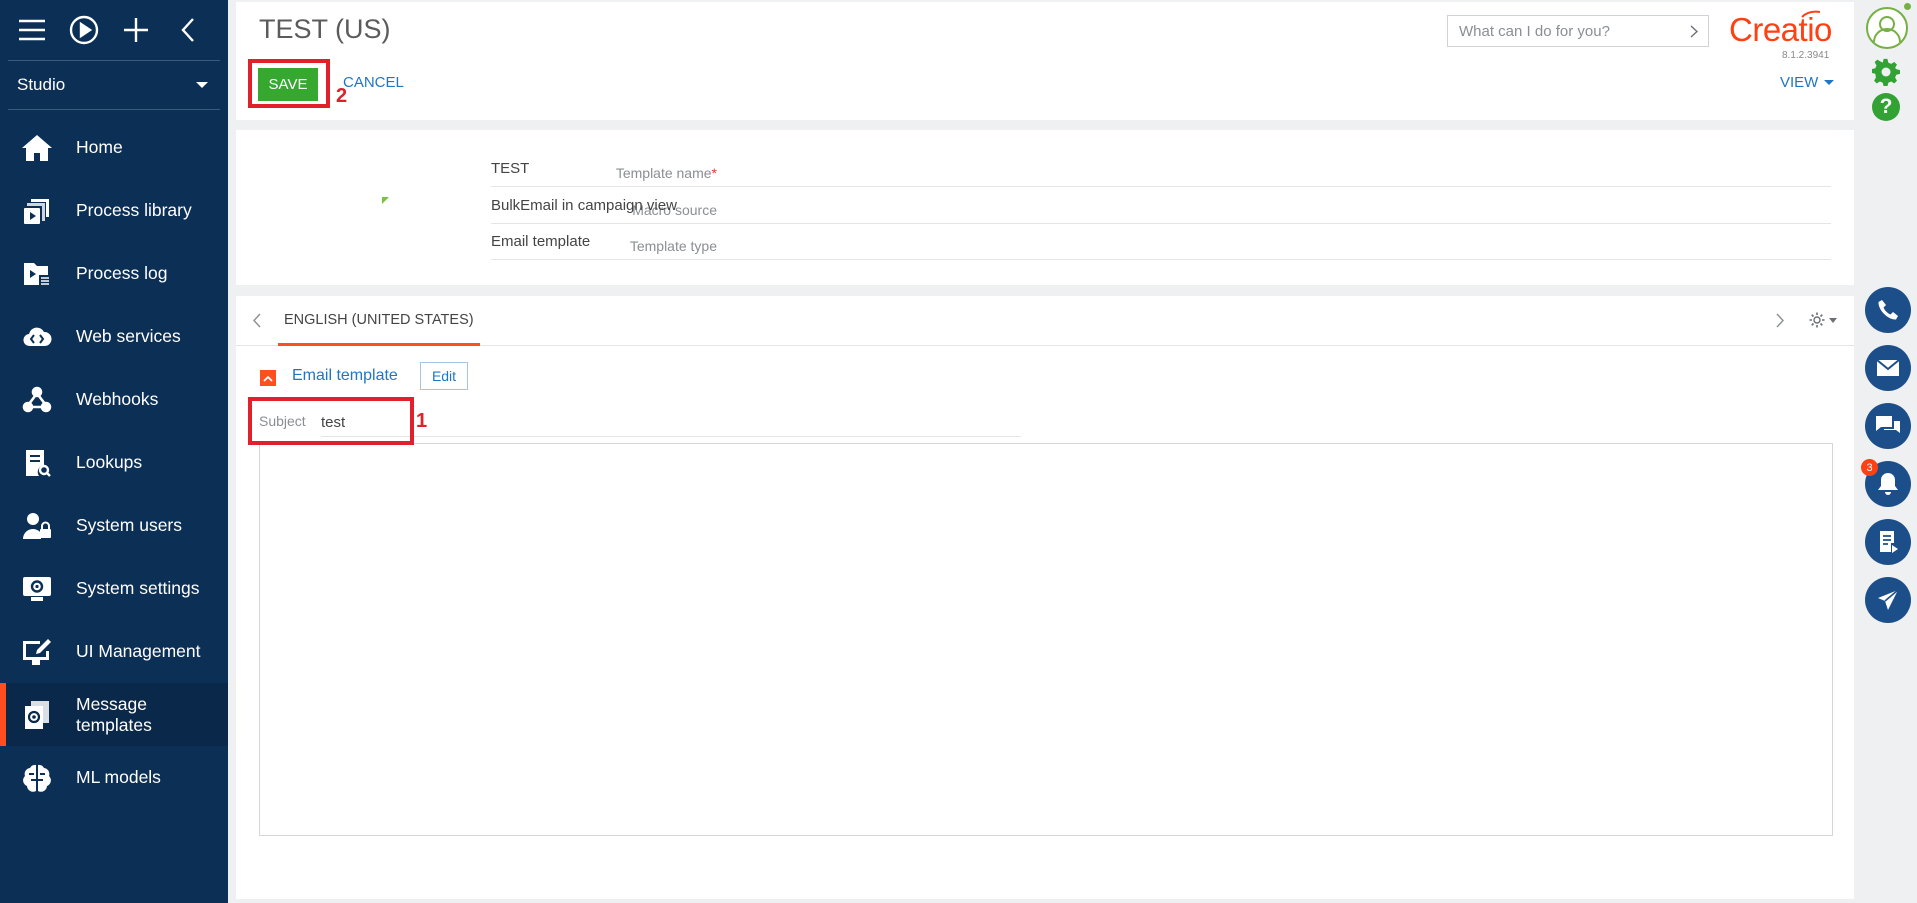 This screenshot has width=1917, height=903. I want to click on sidebar-item-ml-models: ML models, so click(114, 777).